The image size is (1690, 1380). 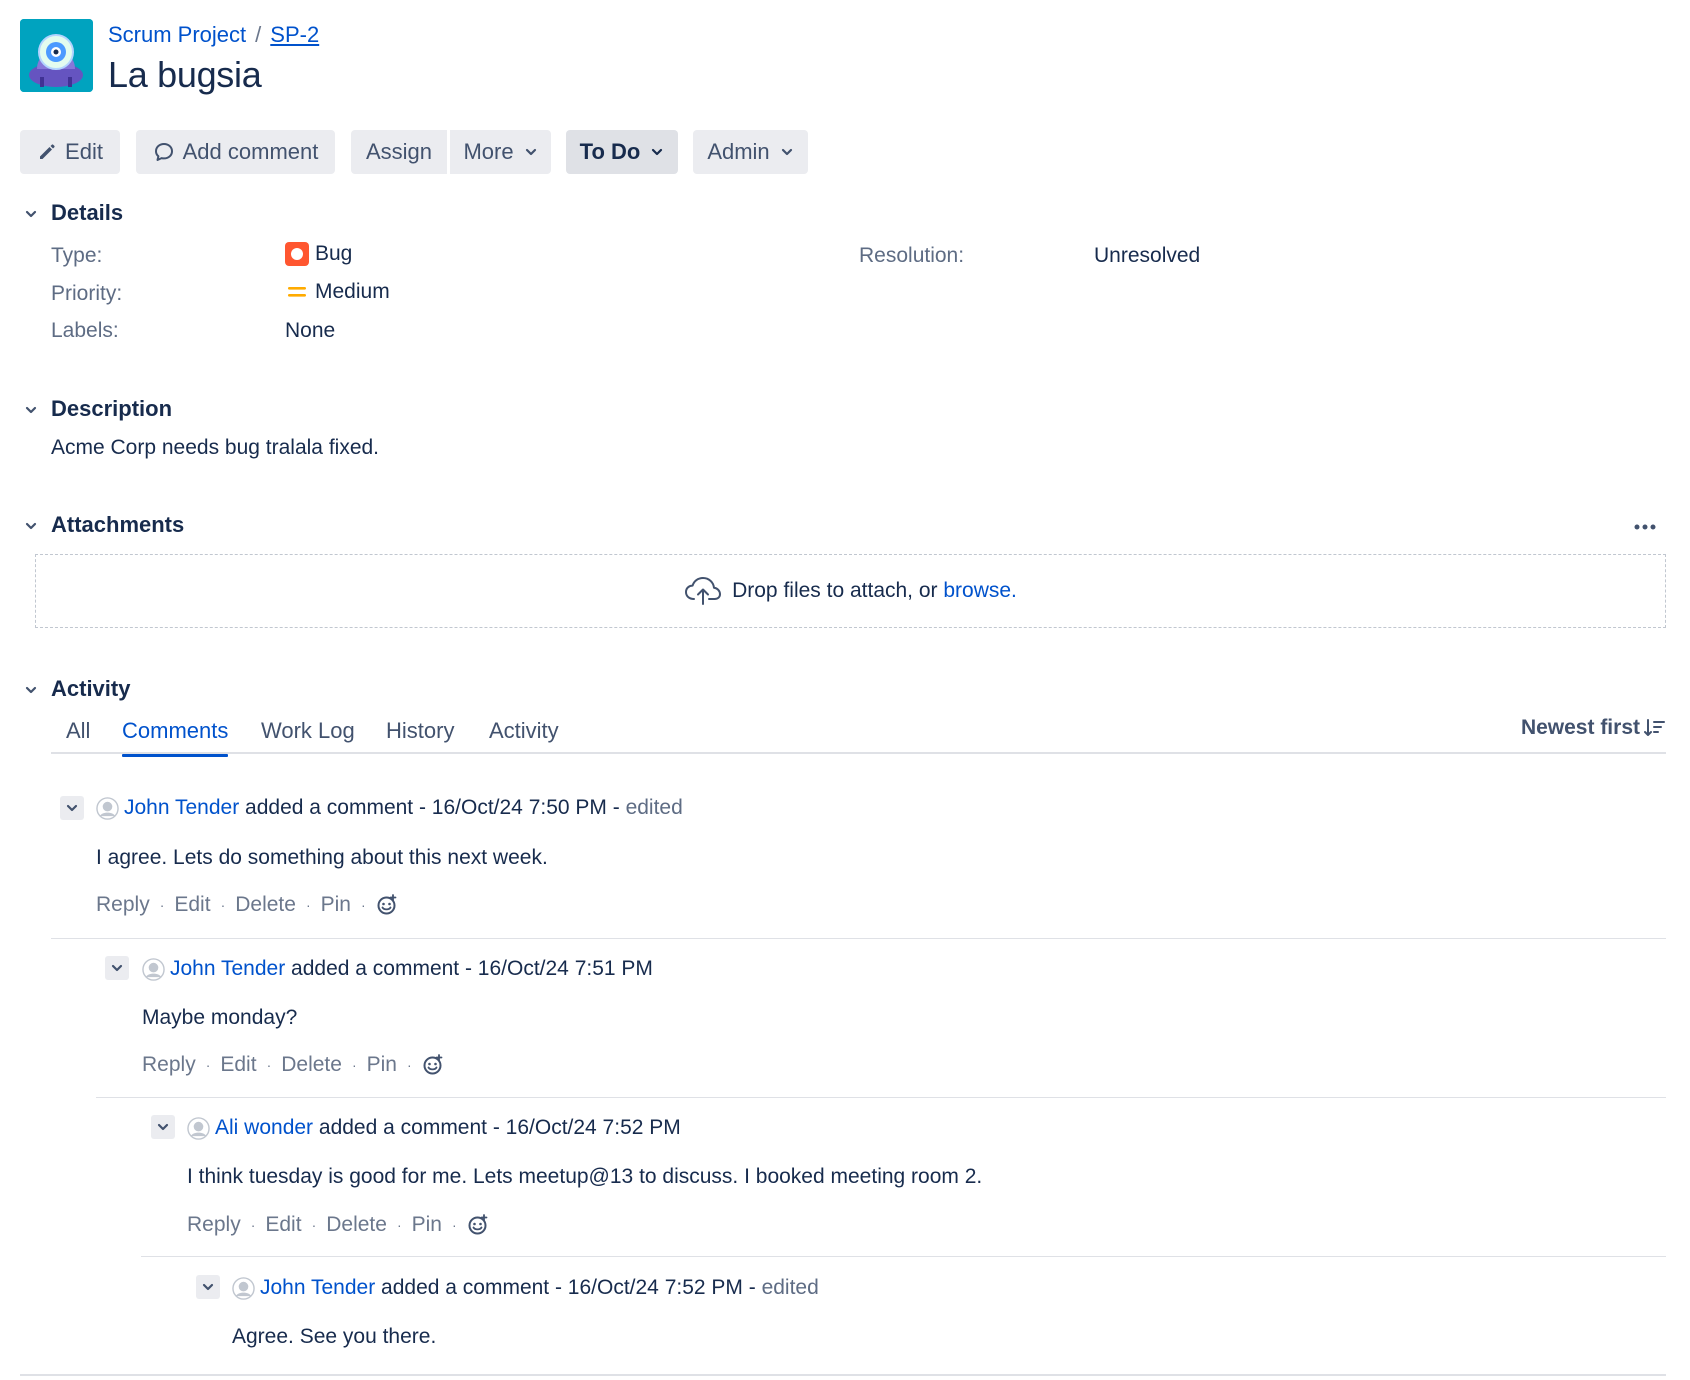 I want to click on description-toggle, so click(x=31, y=410).